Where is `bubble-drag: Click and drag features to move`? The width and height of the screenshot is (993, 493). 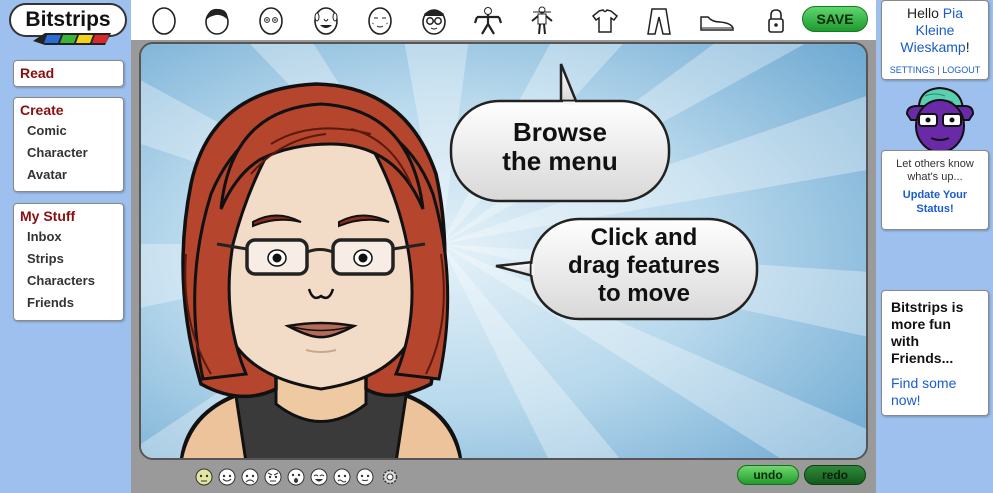
bubble-drag: Click and drag features to move is located at coordinates (644, 266).